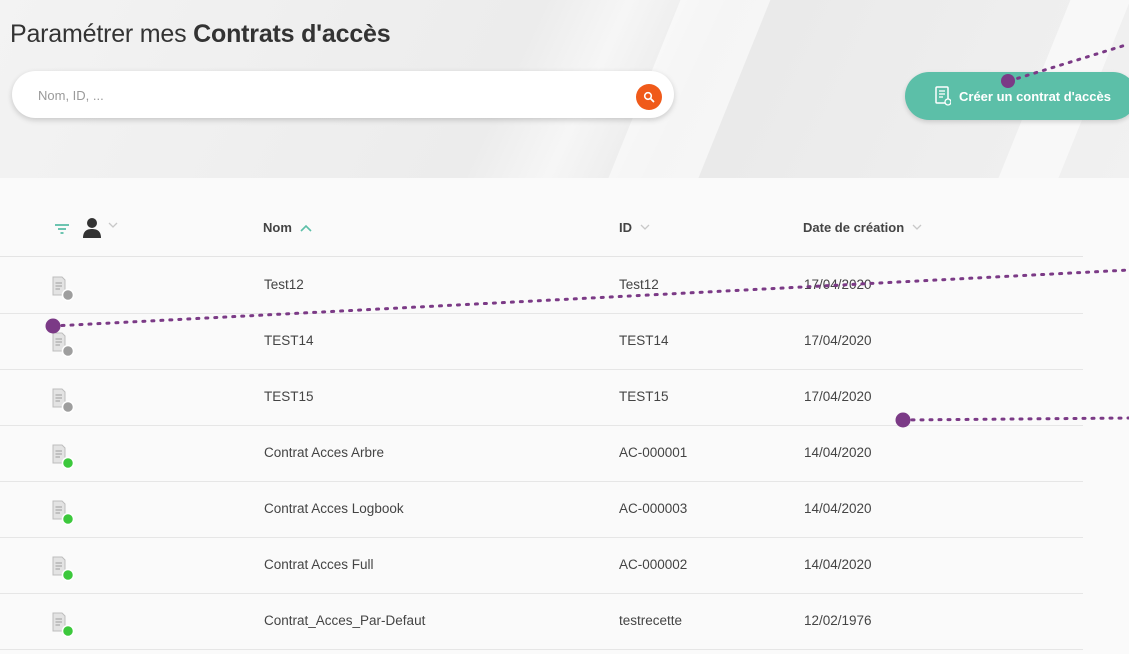 The width and height of the screenshot is (1129, 654). What do you see at coordinates (289, 396) in the screenshot?
I see `row-name: TEST15` at bounding box center [289, 396].